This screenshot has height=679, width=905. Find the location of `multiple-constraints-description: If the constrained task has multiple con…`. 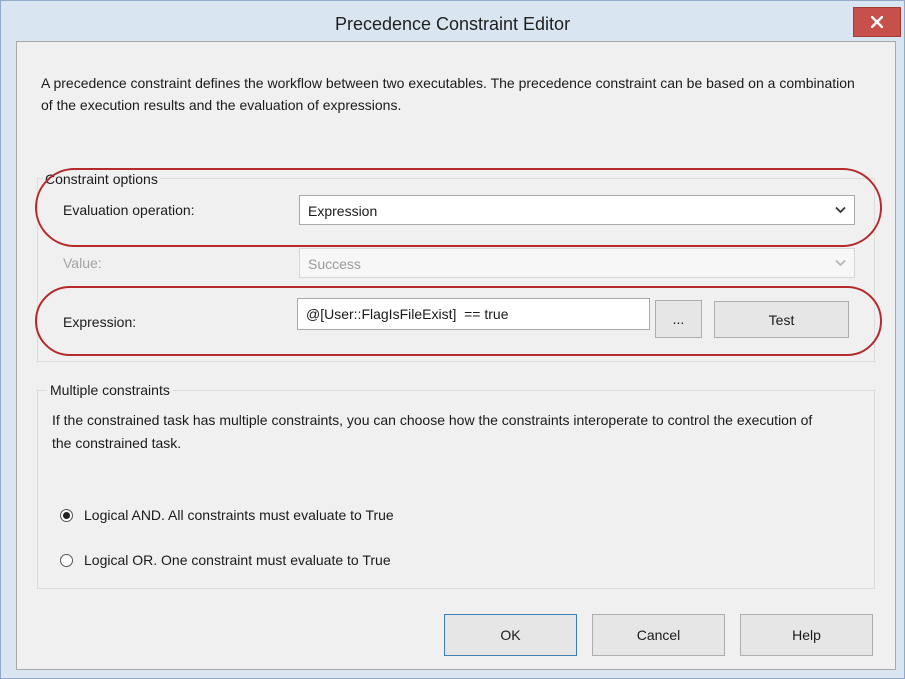

multiple-constraints-description: If the constrained task has multiple con… is located at coordinates (432, 431).